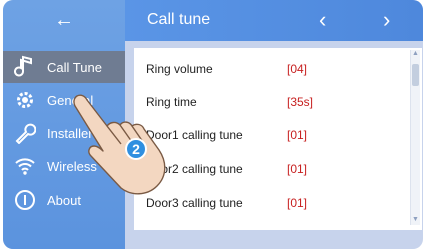 The width and height of the screenshot is (426, 251). Describe the element at coordinates (386, 20) in the screenshot. I see `chevron-right-icon: ›` at that location.